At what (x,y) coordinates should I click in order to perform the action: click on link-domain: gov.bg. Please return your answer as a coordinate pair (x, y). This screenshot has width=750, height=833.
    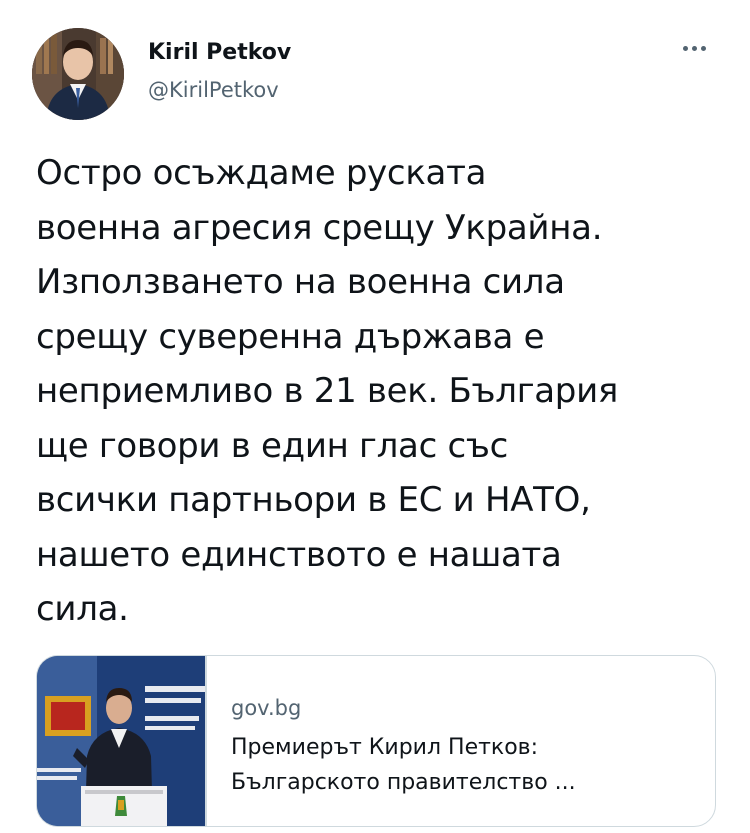
    Looking at the image, I should click on (266, 708).